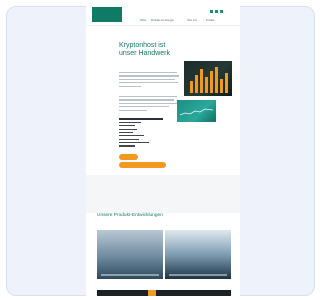 This screenshot has width=320, height=300. I want to click on body-paragraph, so click(150, 104).